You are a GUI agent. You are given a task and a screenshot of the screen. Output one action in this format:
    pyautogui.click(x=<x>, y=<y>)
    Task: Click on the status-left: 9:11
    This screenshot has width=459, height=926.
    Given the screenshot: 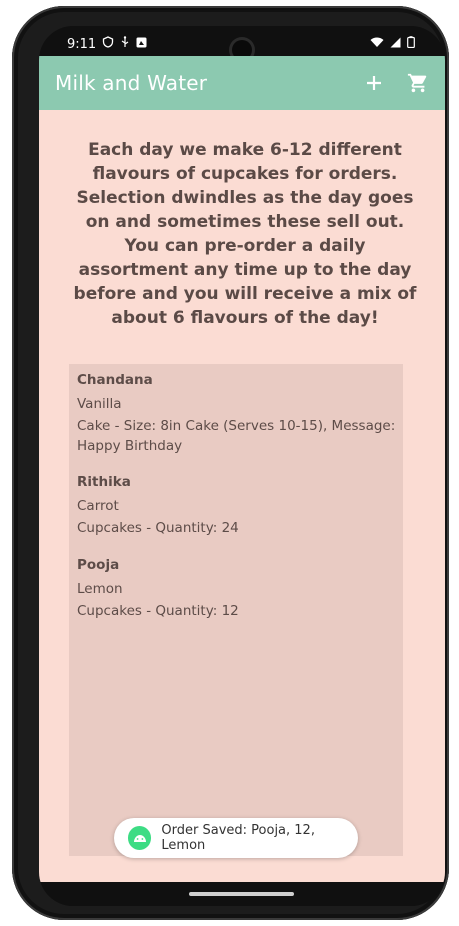 What is the action you would take?
    pyautogui.click(x=107, y=44)
    